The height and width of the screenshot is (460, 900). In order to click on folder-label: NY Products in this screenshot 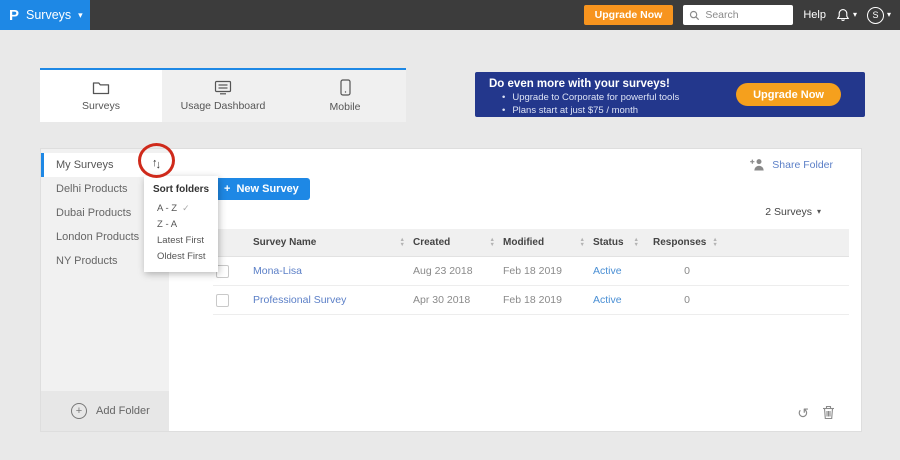, I will do `click(87, 261)`.